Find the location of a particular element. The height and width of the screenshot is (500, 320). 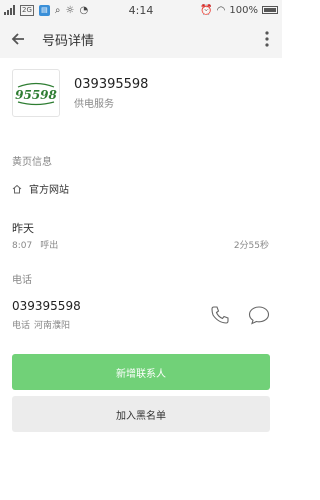

phone-number: 039395598 is located at coordinates (46, 306).